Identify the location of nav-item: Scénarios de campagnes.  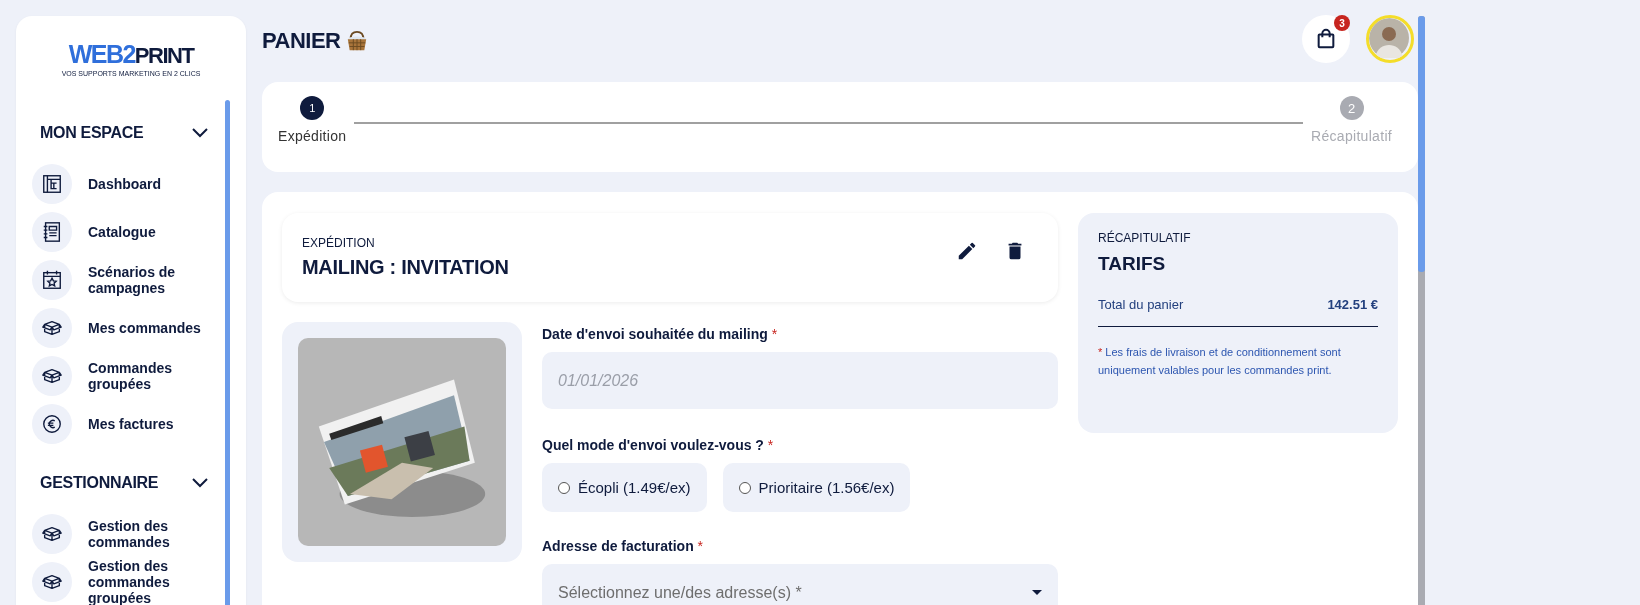
(120, 280).